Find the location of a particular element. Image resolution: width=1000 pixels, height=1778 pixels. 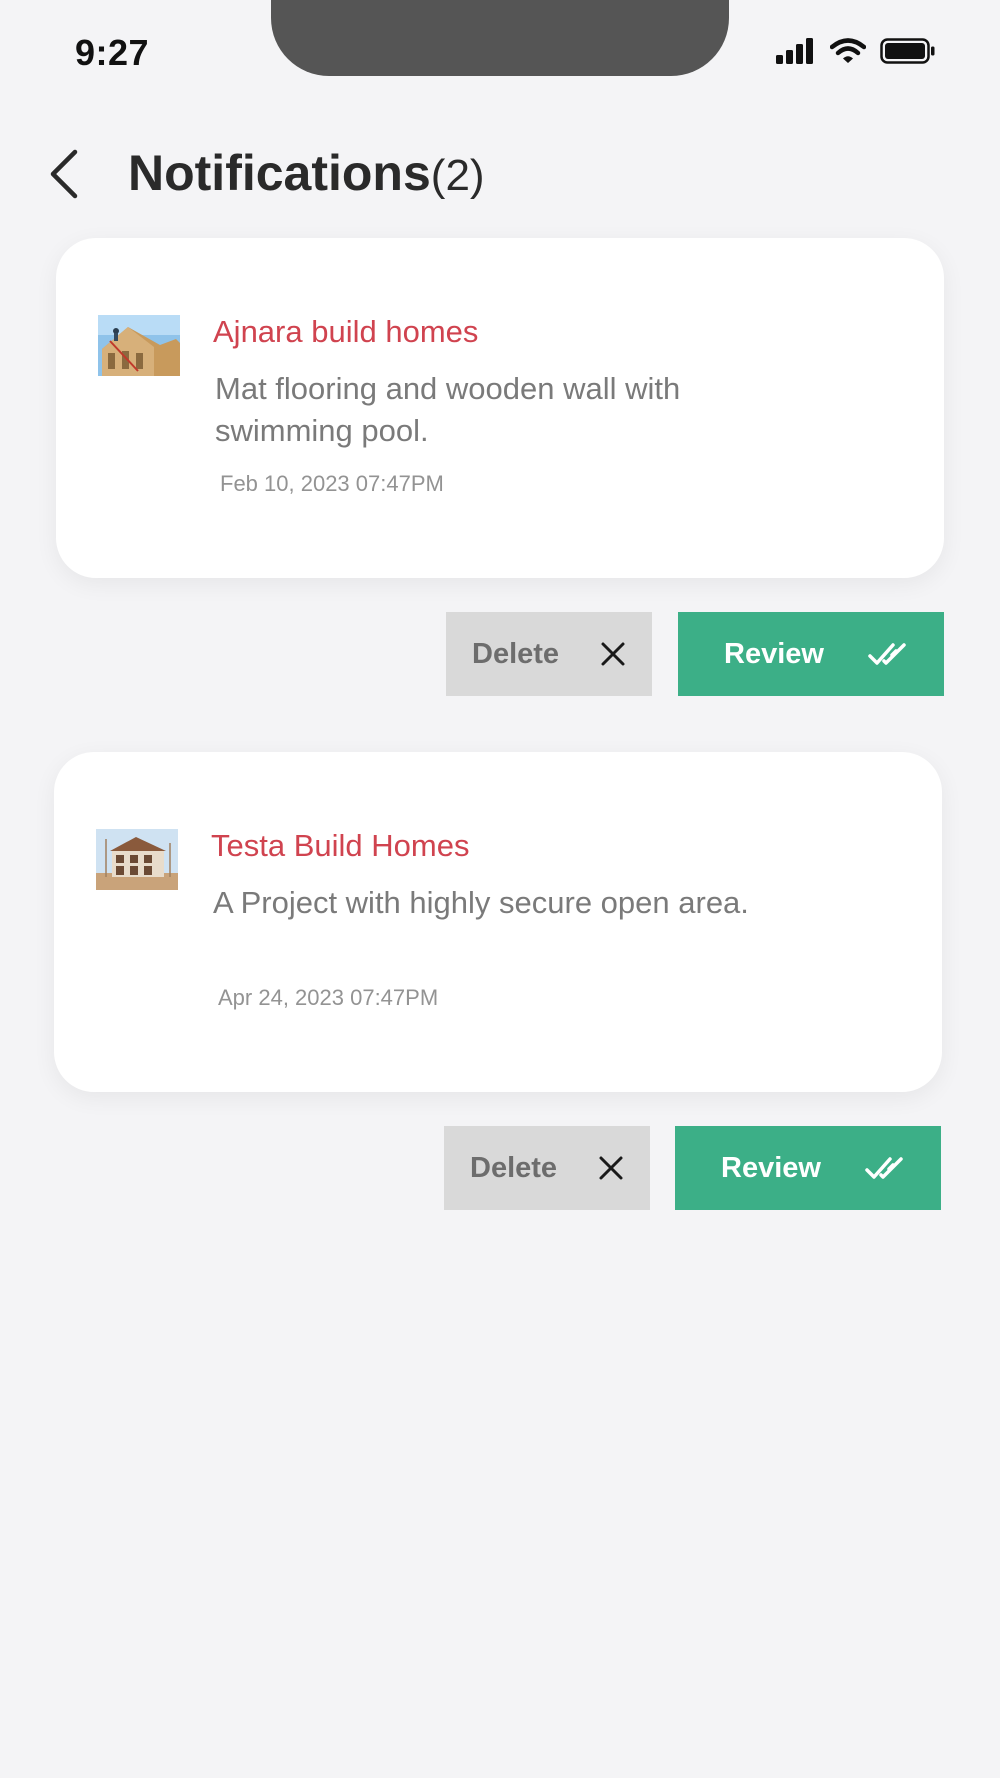

notification-title: Testa Build Homes is located at coordinates (340, 845).